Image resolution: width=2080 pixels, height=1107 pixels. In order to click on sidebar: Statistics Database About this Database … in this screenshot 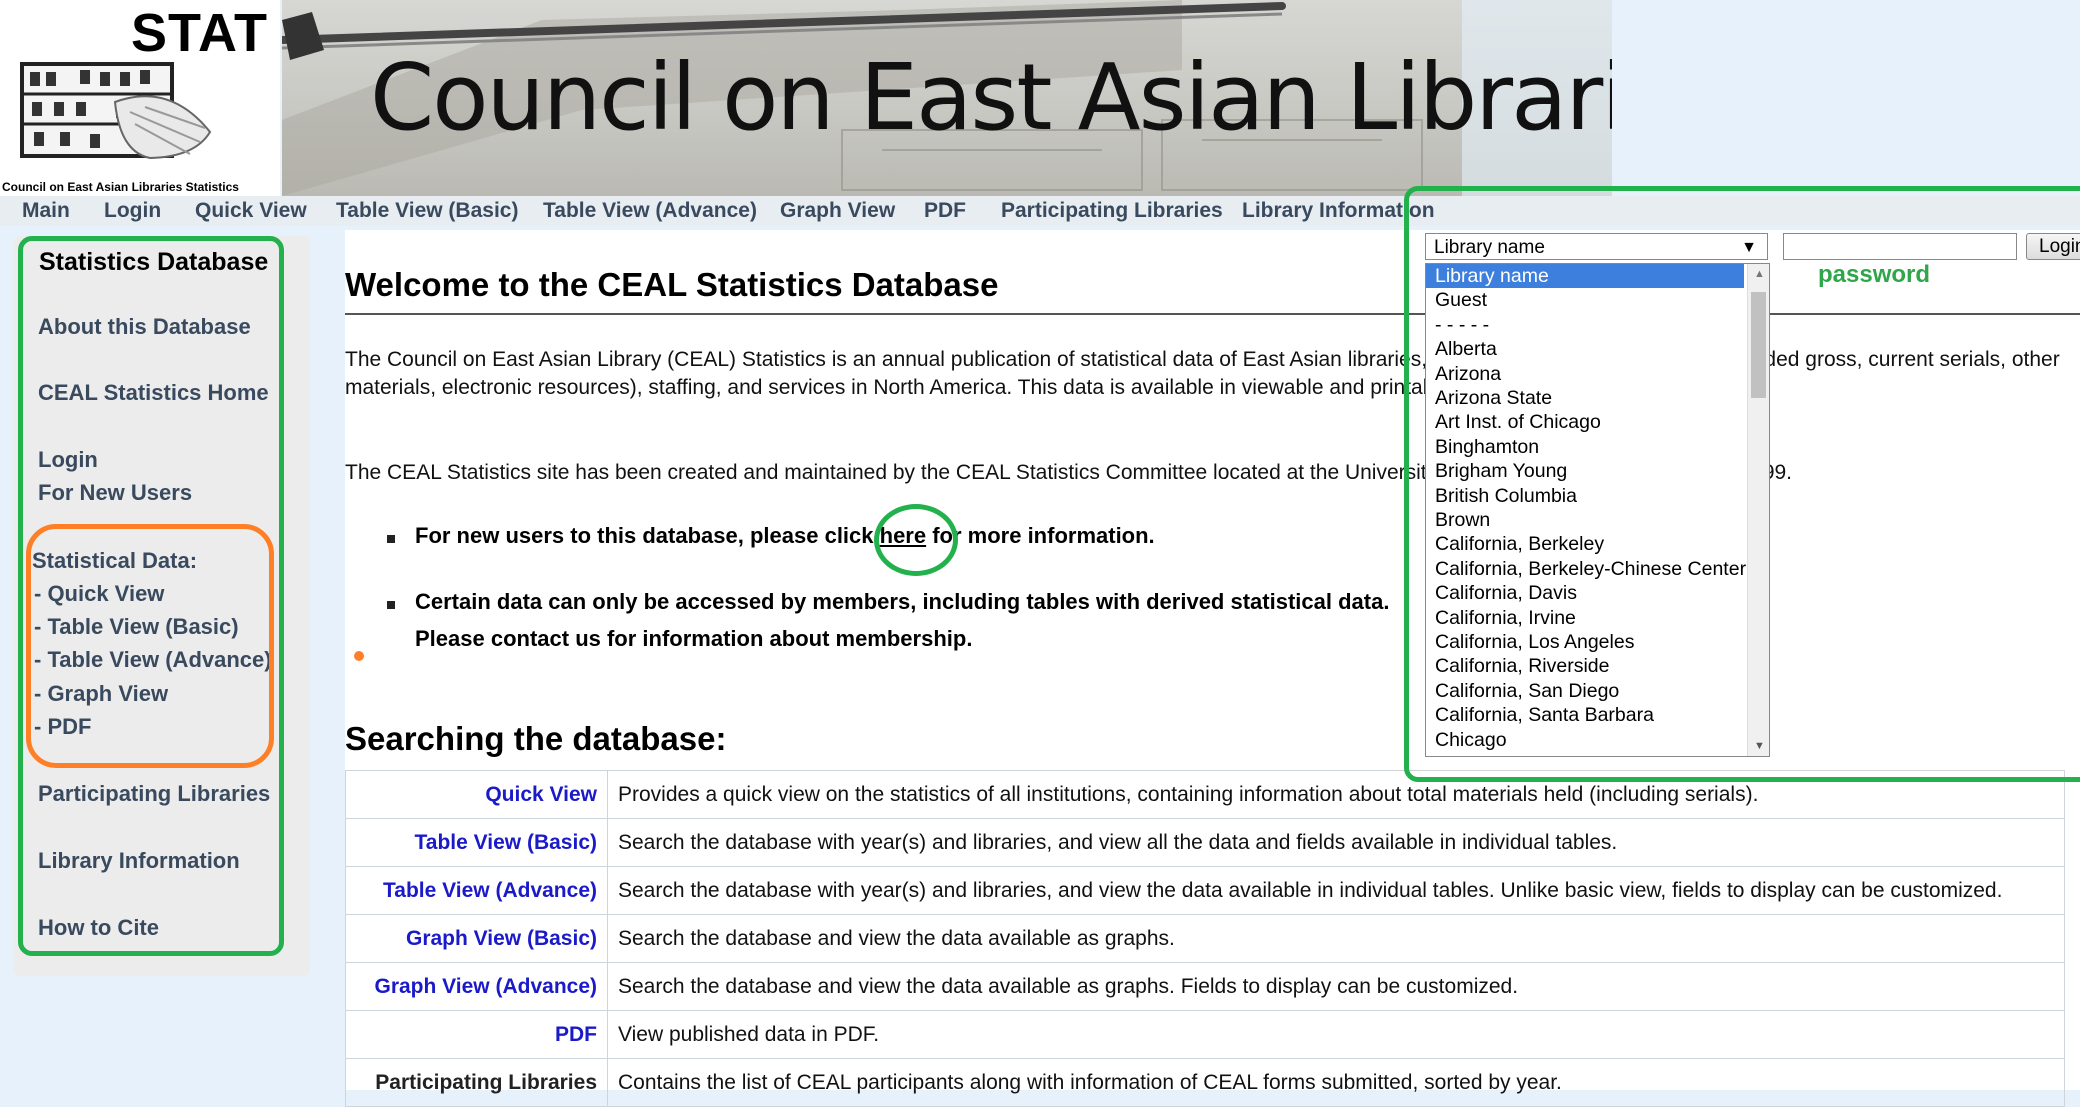, I will do `click(162, 606)`.